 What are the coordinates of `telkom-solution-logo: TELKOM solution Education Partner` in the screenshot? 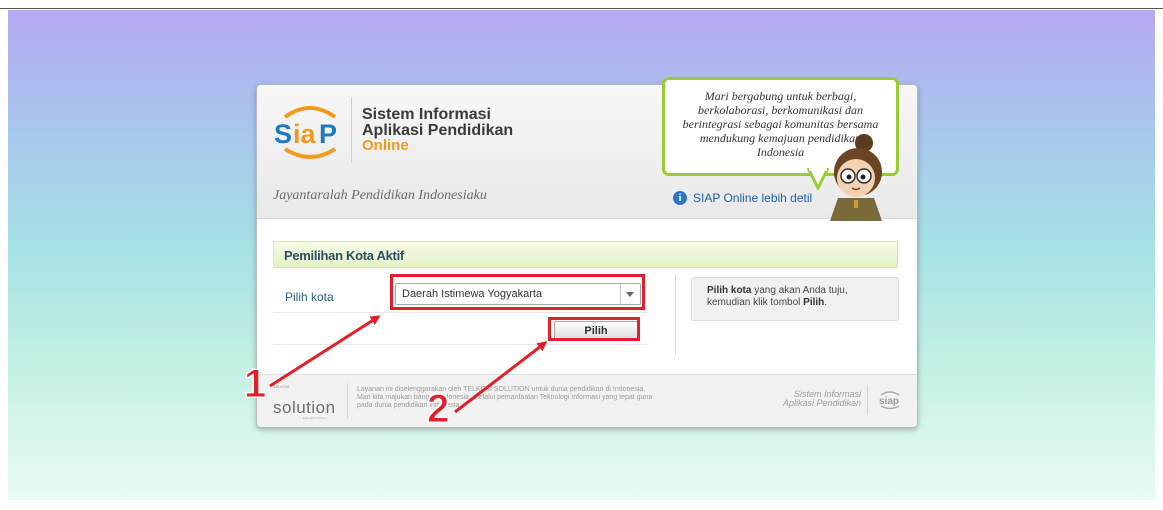 It's located at (308, 402).